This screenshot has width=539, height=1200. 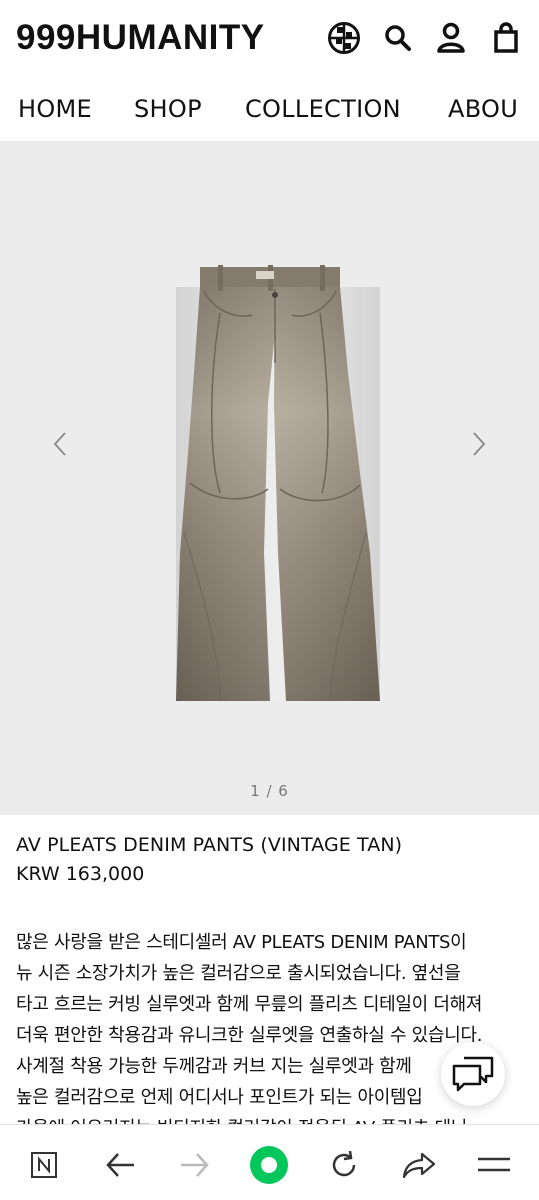 I want to click on chat-button, so click(x=473, y=1074).